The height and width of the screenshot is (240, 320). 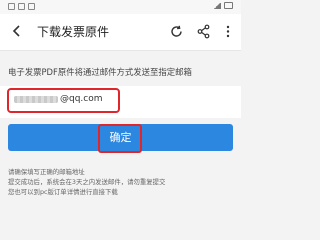 I want to click on more-icon, so click(x=228, y=31).